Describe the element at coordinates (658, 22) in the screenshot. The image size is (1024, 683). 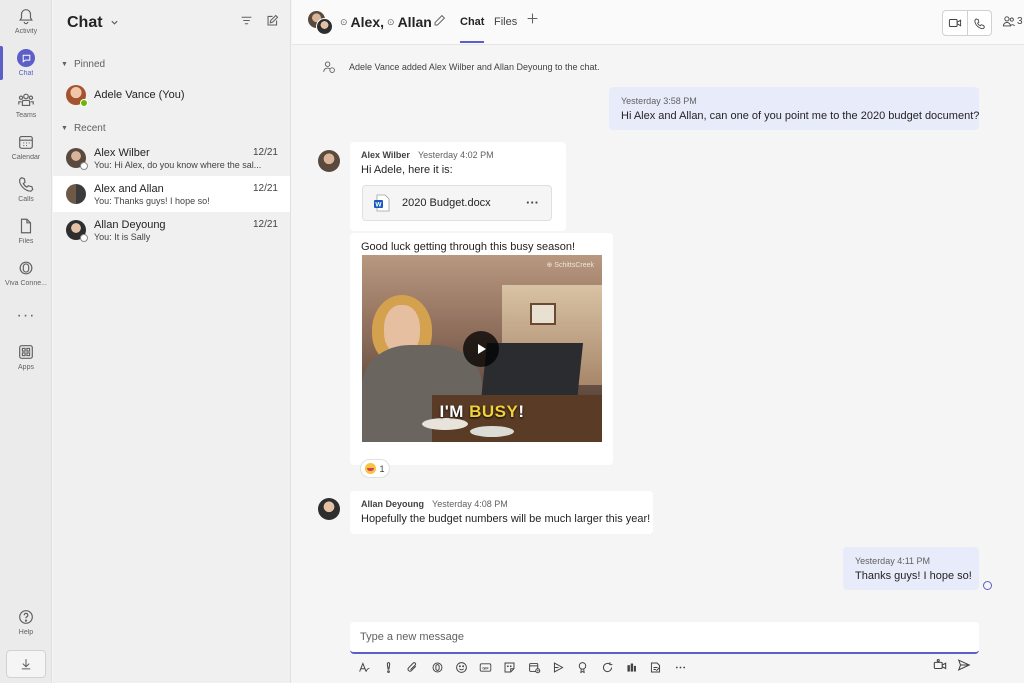
I see `conversation-header: ⊙ Alex, ⊙ Allan Chat Files 3` at that location.